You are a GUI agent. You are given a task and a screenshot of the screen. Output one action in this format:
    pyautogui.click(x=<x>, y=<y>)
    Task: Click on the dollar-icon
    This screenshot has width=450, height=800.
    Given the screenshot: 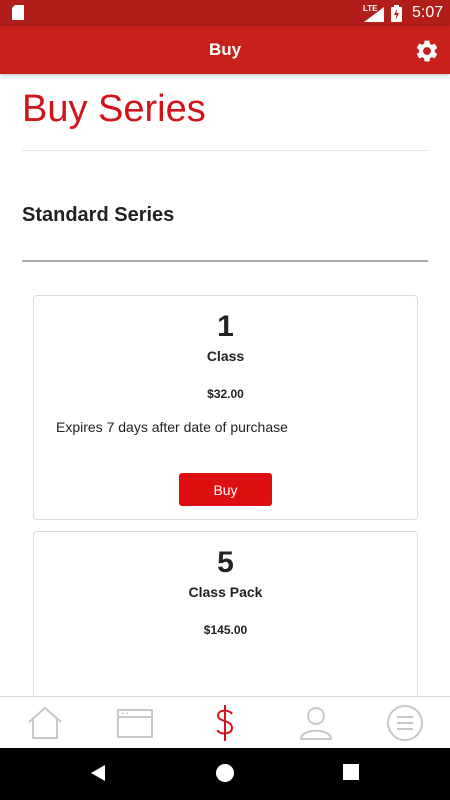 What is the action you would take?
    pyautogui.click(x=225, y=723)
    